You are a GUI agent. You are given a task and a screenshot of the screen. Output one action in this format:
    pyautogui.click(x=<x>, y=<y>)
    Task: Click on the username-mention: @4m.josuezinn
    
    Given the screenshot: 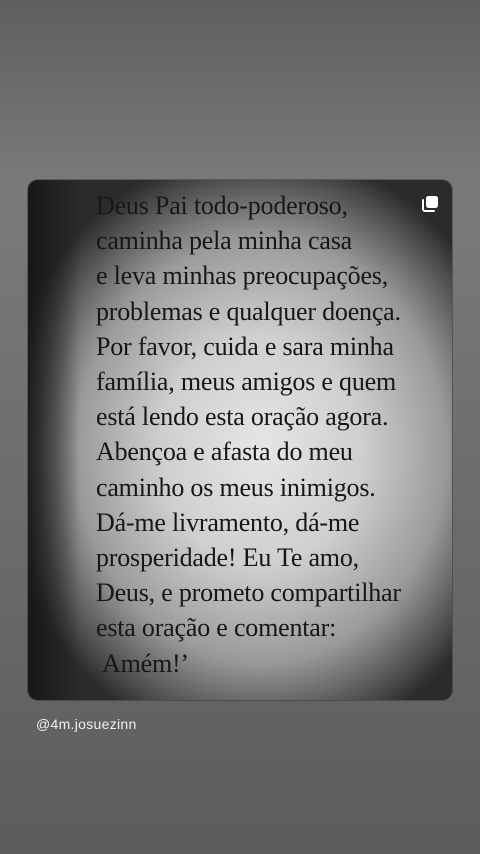 What is the action you would take?
    pyautogui.click(x=86, y=724)
    